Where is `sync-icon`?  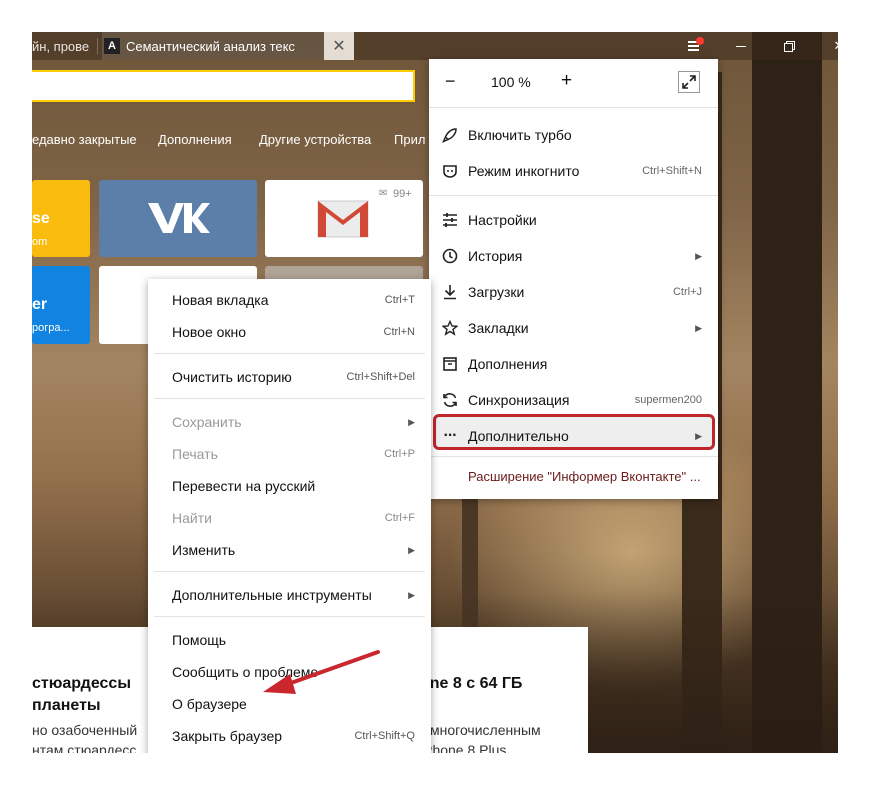 sync-icon is located at coordinates (450, 400).